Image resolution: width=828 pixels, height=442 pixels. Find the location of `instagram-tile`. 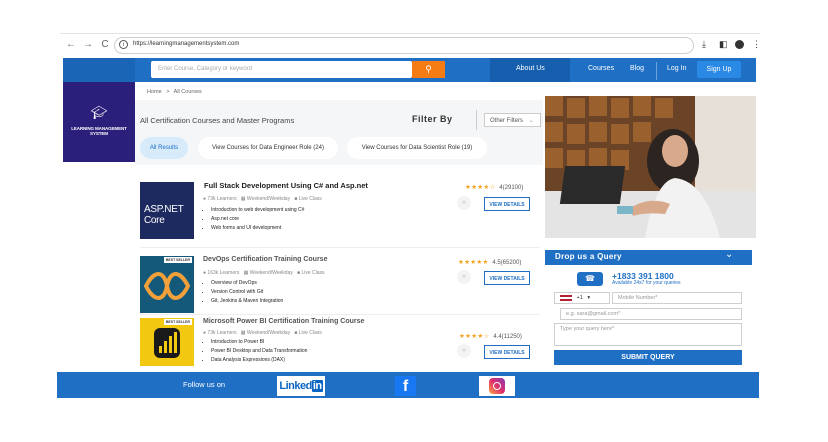

instagram-tile is located at coordinates (497, 386).